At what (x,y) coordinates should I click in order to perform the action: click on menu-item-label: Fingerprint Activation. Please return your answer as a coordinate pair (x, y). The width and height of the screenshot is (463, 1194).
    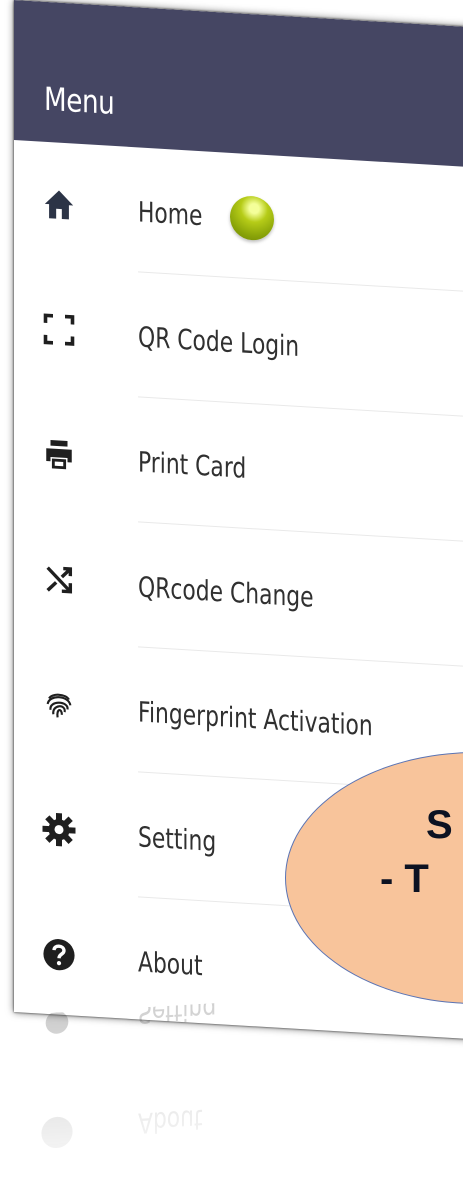
    Looking at the image, I should click on (255, 719).